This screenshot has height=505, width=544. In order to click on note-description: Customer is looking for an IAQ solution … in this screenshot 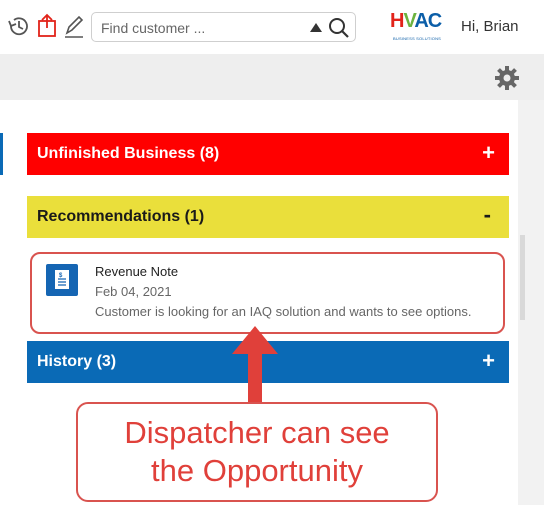, I will do `click(283, 311)`.